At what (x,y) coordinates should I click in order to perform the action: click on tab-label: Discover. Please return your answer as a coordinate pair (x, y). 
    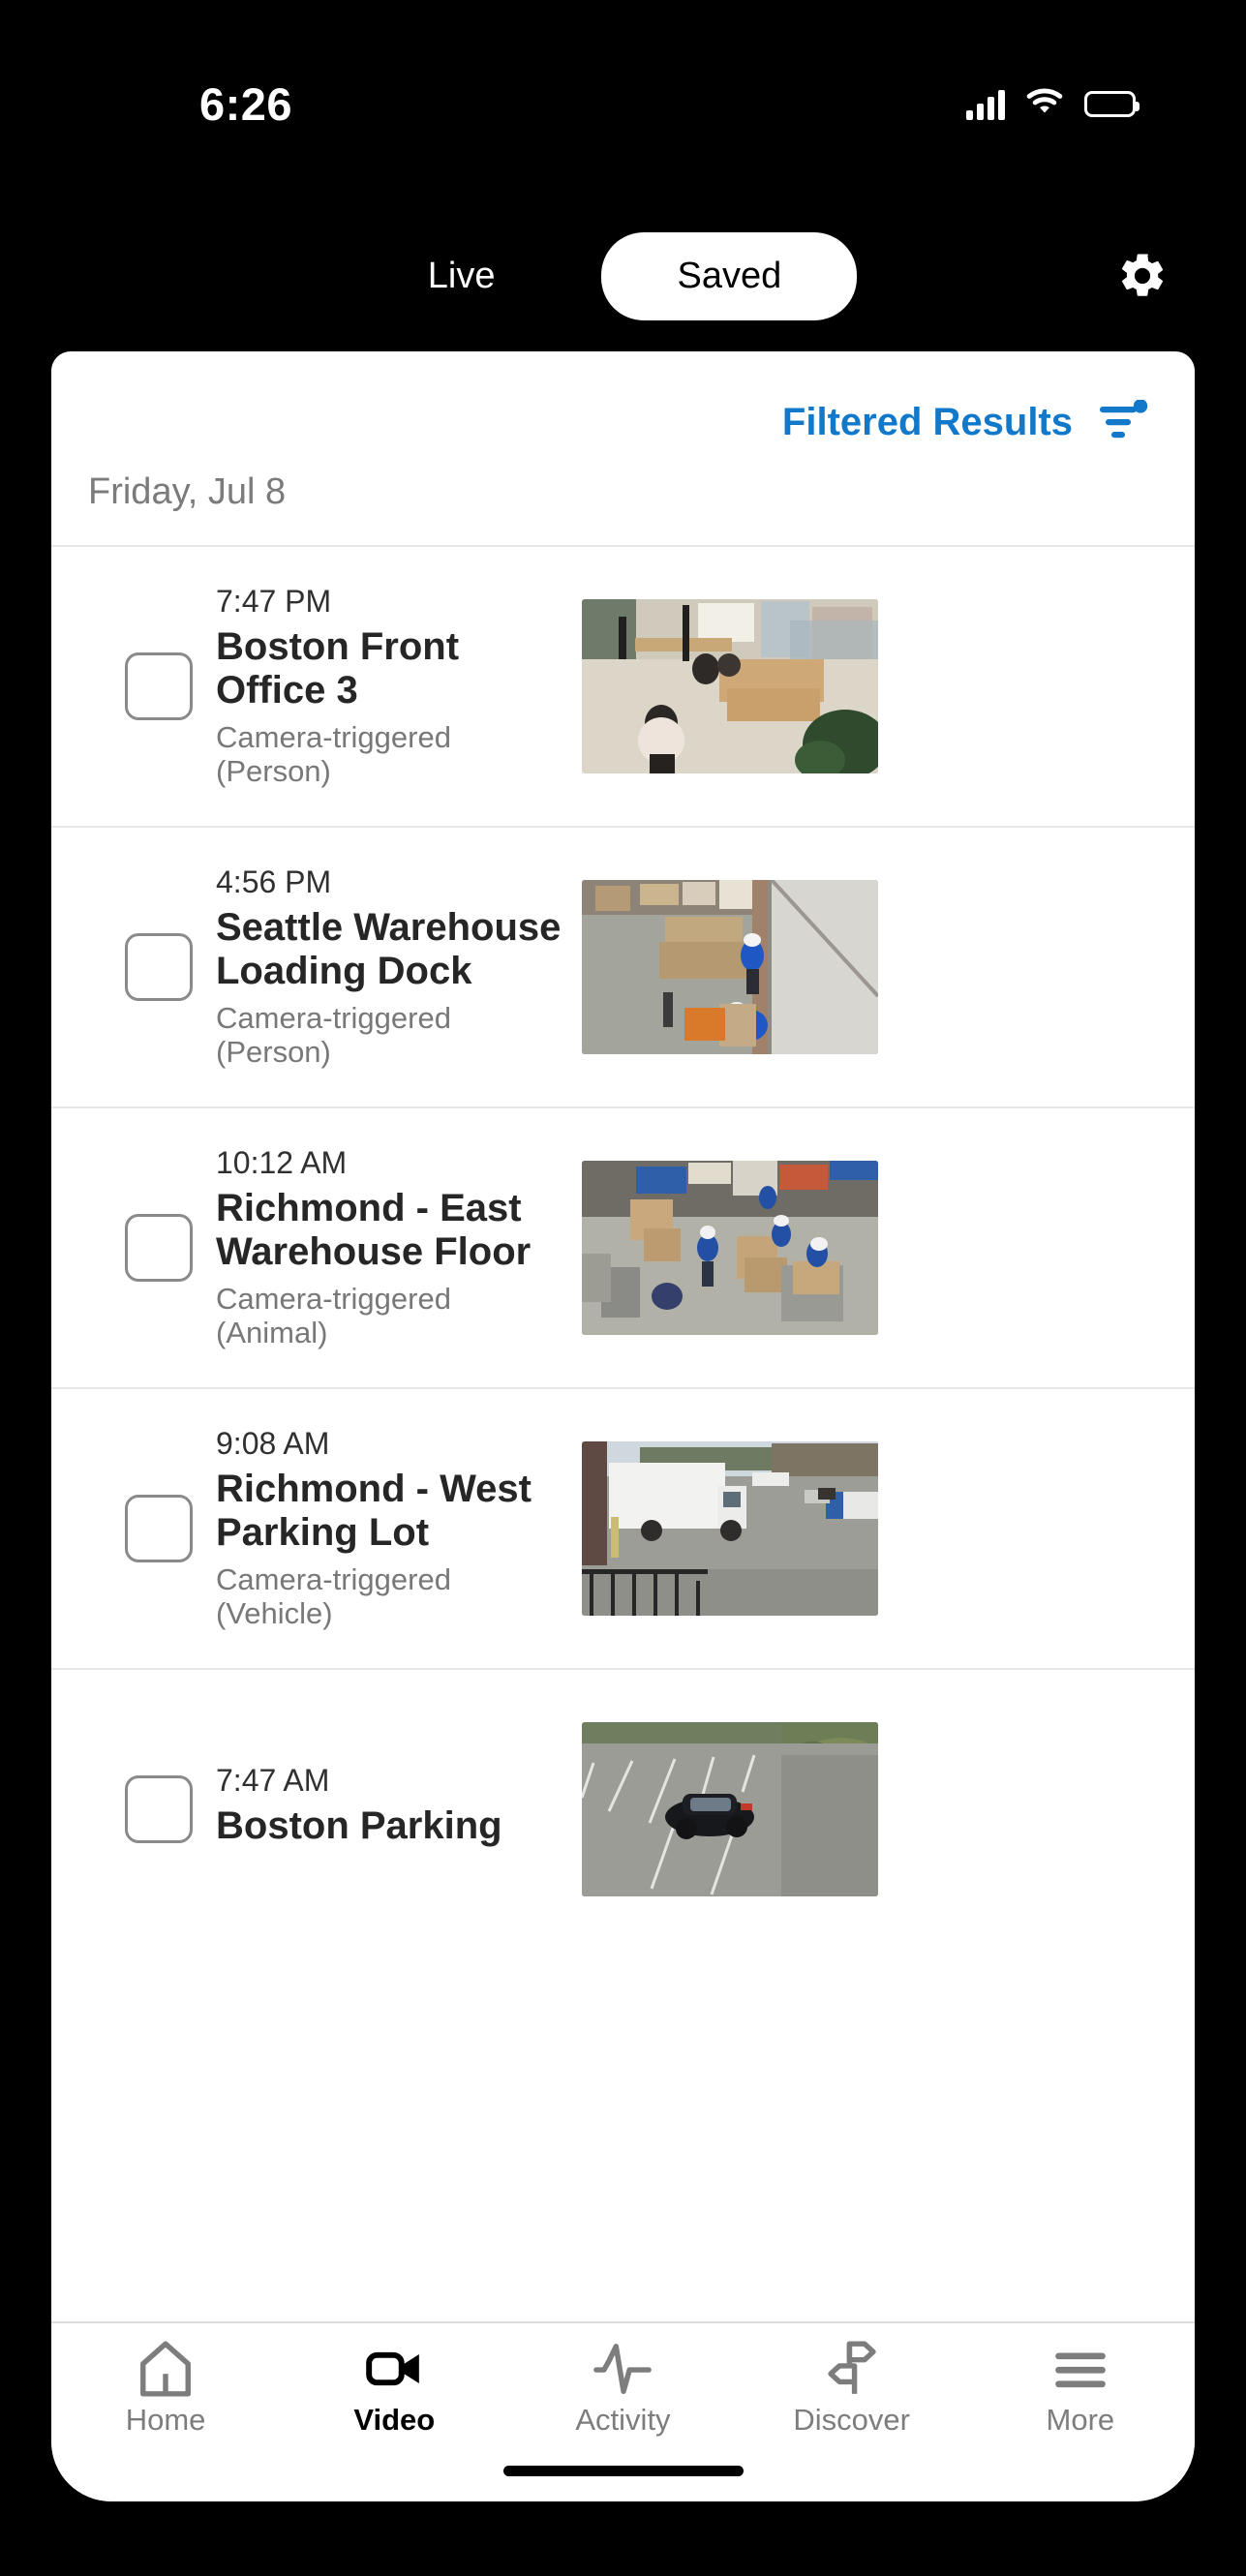
    Looking at the image, I should click on (852, 2420).